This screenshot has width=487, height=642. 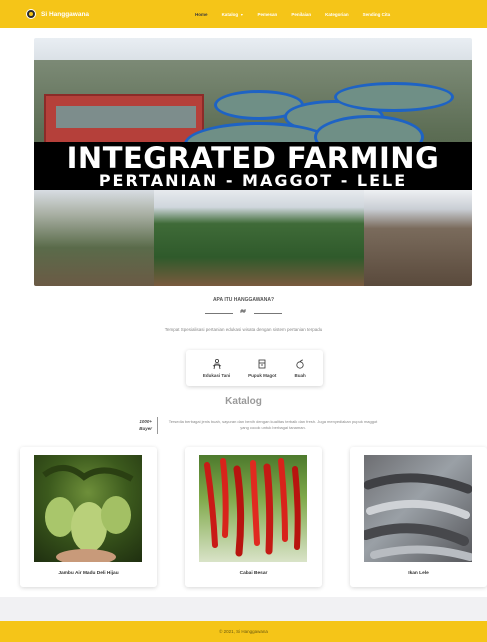 I want to click on brand: Si Hanggawana, so click(x=57, y=14).